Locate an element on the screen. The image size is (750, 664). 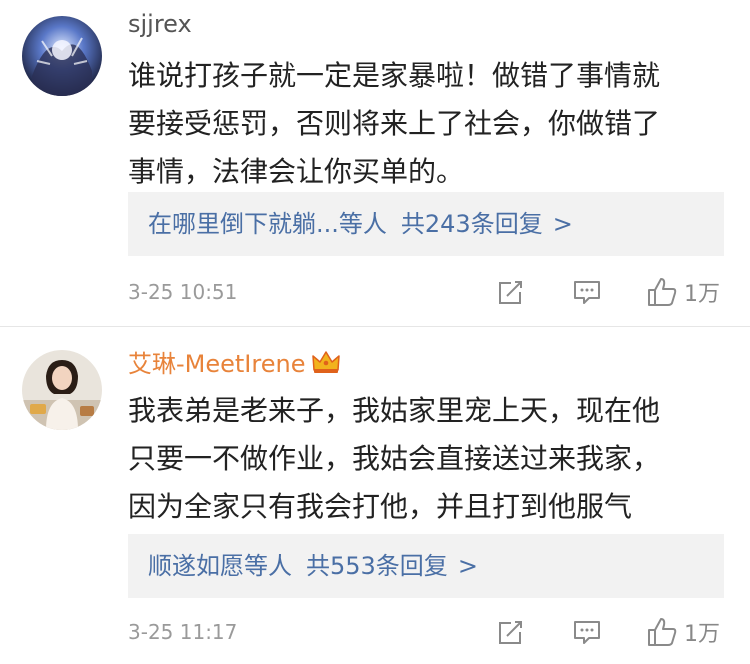
comment-meta: 3-25 11:17 1万 is located at coordinates (375, 634).